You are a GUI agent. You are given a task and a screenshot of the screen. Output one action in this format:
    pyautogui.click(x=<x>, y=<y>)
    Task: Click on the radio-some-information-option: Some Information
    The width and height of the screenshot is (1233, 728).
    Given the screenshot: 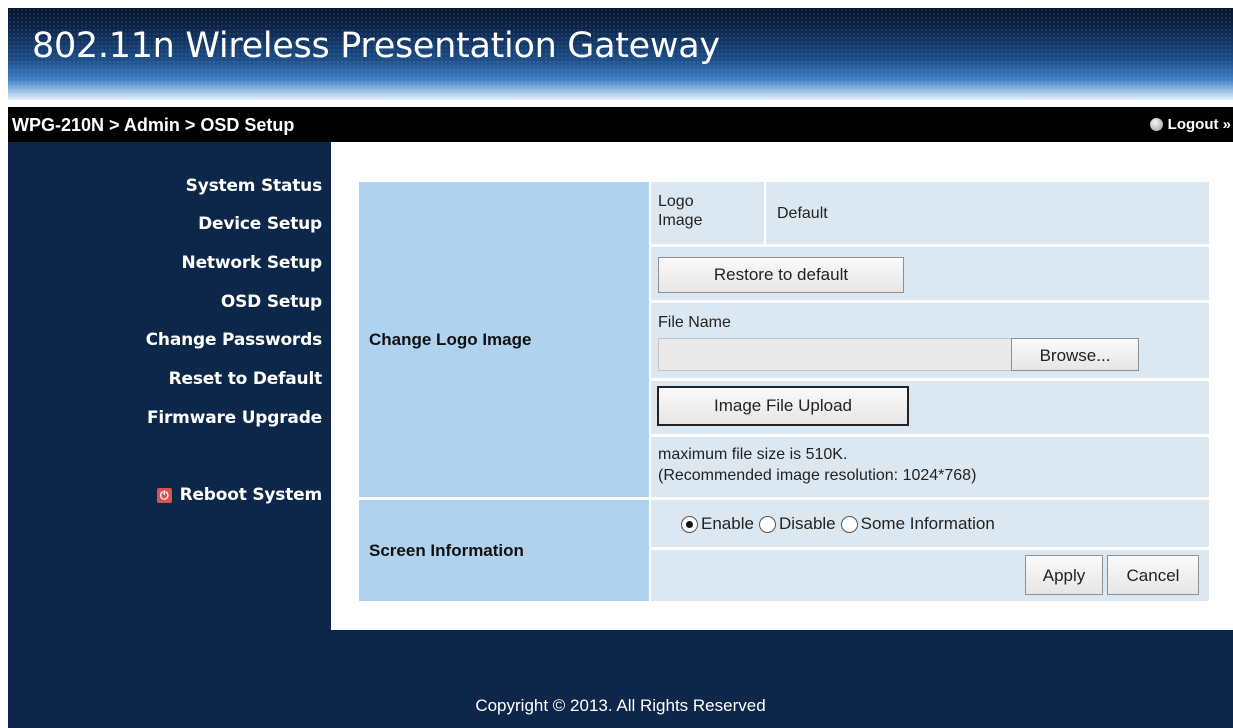 What is the action you would take?
    pyautogui.click(x=917, y=524)
    